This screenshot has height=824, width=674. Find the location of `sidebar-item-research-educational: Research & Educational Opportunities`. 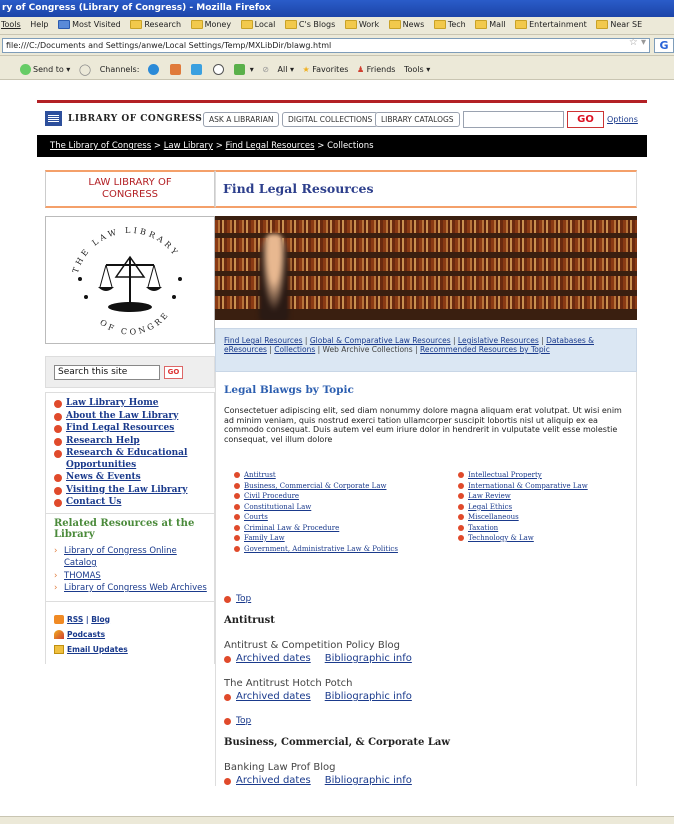

sidebar-item-research-educational: Research & Educational Opportunities is located at coordinates (134, 459).